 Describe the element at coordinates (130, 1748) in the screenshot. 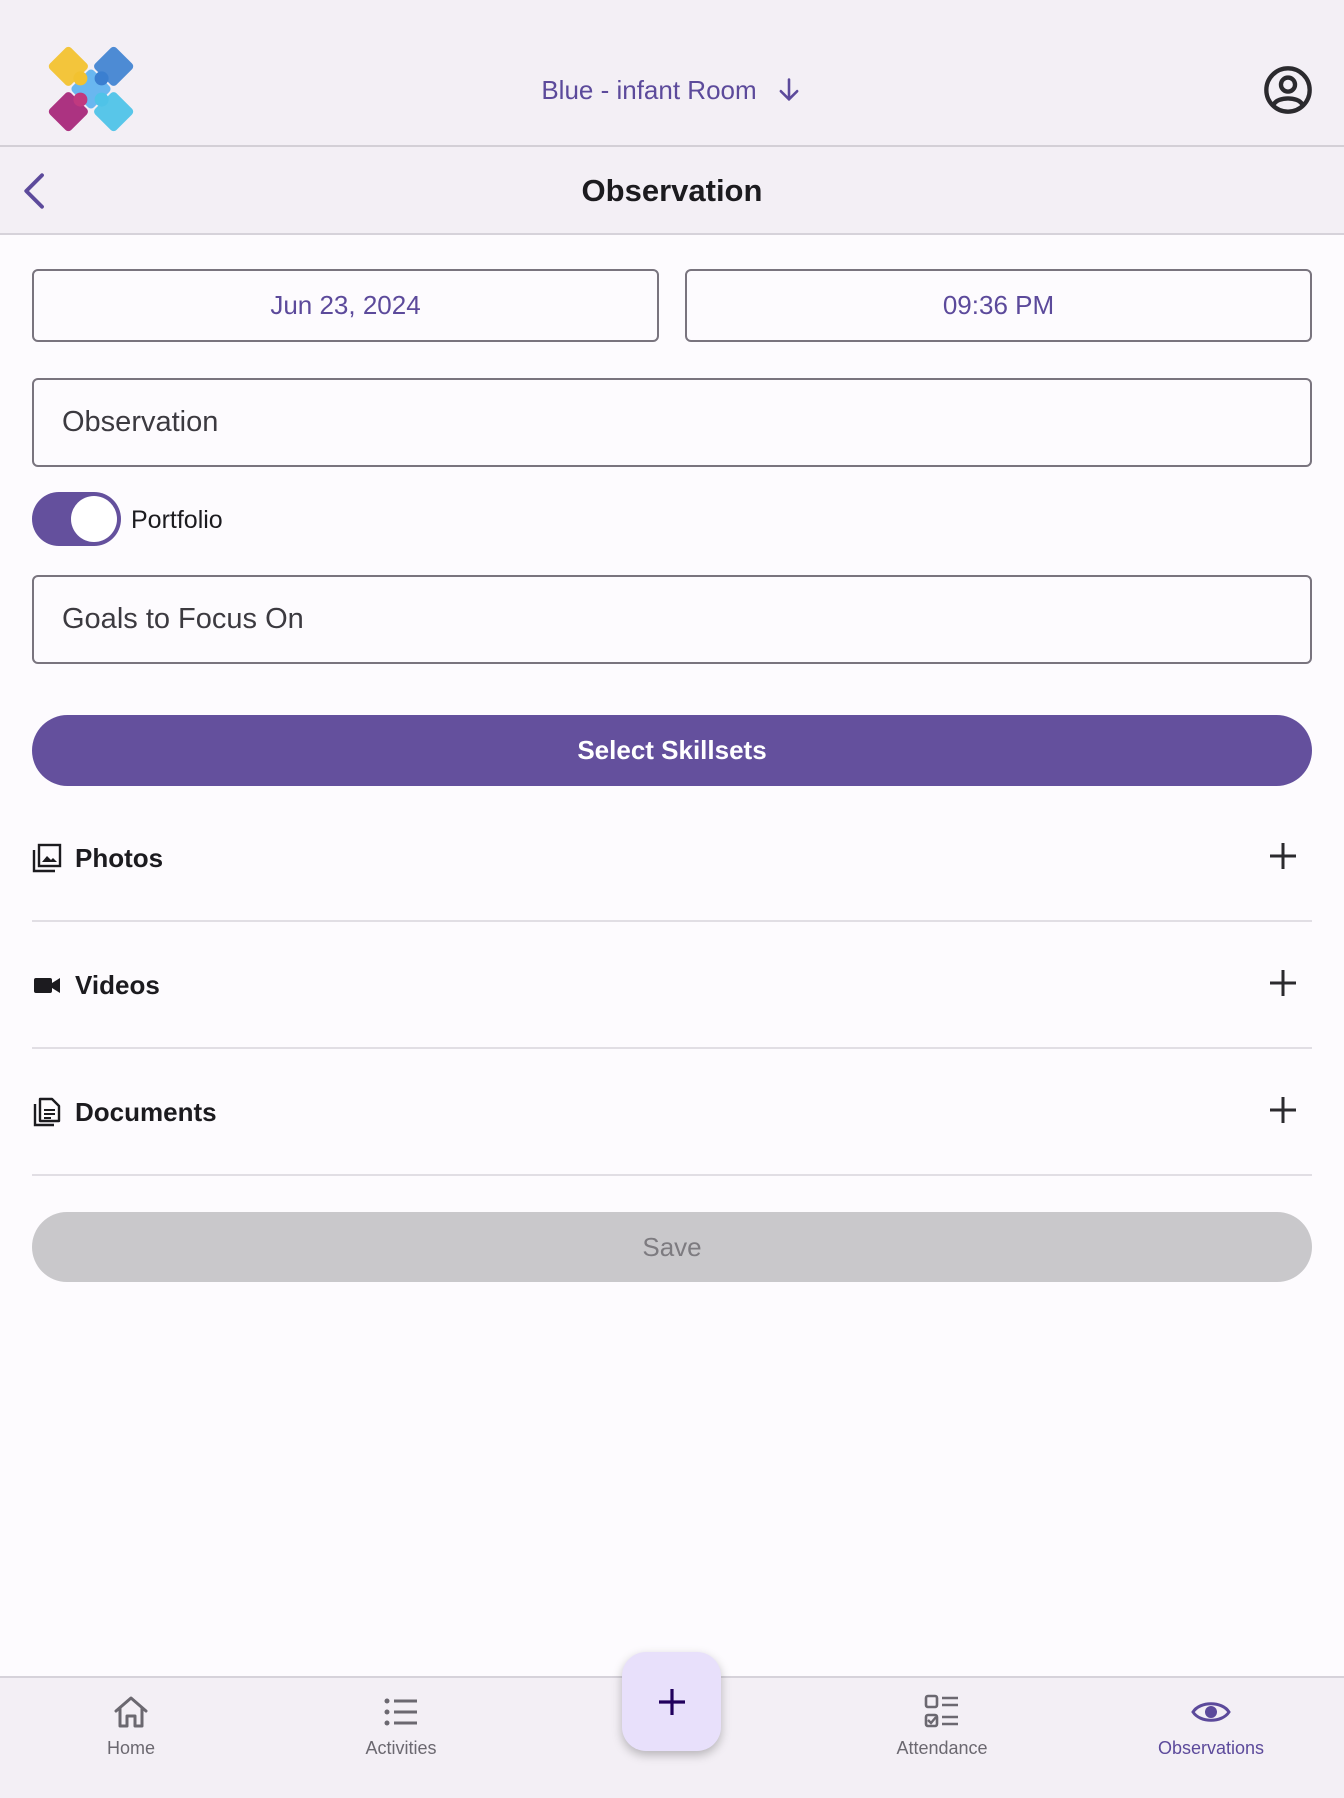

I see `nav-home-label: Home` at that location.